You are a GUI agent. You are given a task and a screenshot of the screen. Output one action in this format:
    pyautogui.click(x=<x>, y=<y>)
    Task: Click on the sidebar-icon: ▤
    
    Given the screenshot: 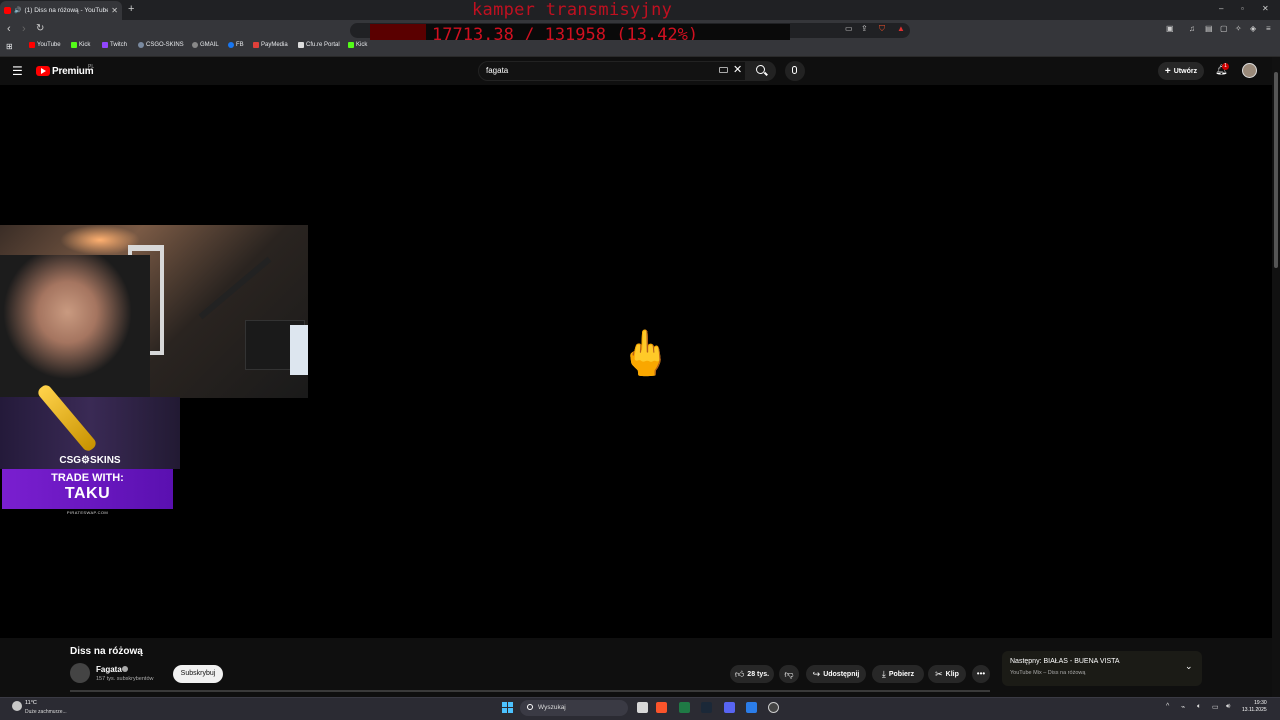 What is the action you would take?
    pyautogui.click(x=1209, y=28)
    